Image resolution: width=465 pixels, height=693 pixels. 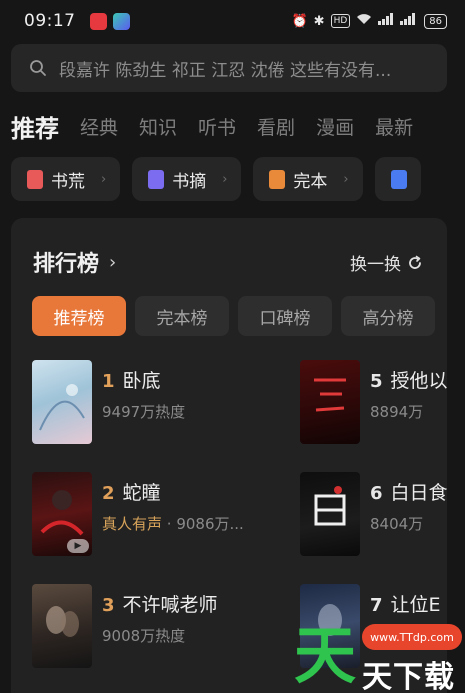 What do you see at coordinates (141, 493) in the screenshot?
I see `book-title: 蛇瞳` at bounding box center [141, 493].